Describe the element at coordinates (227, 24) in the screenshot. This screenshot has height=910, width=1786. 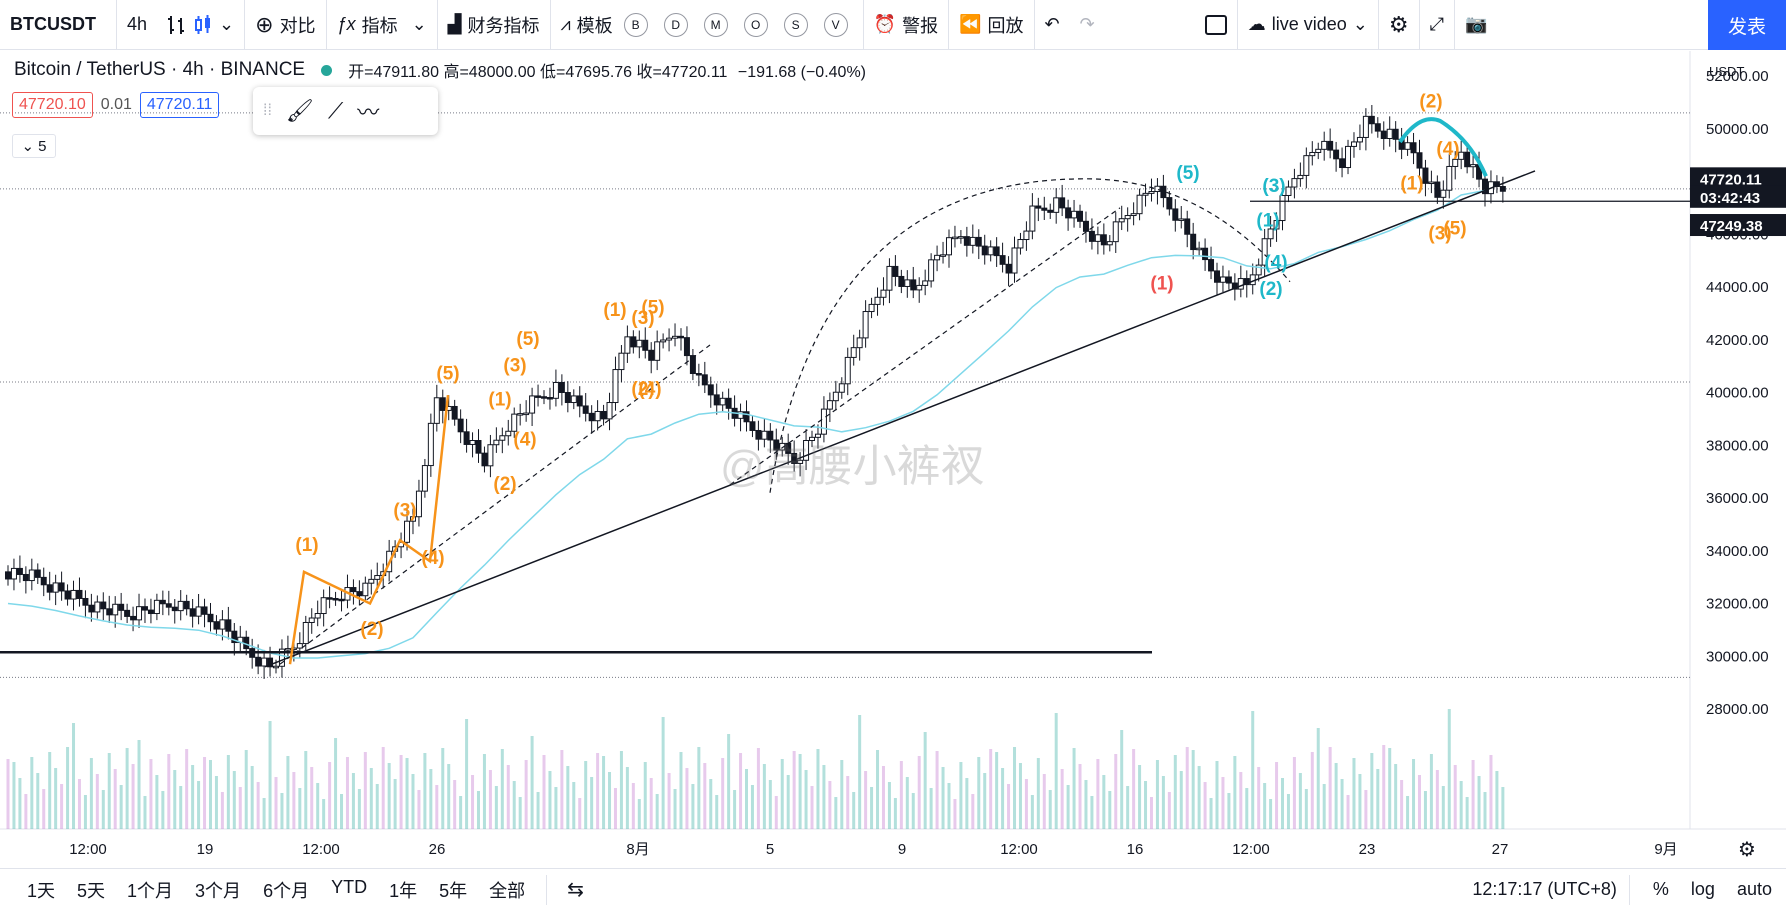
I see `chevron-down-icon: ⌄` at that location.